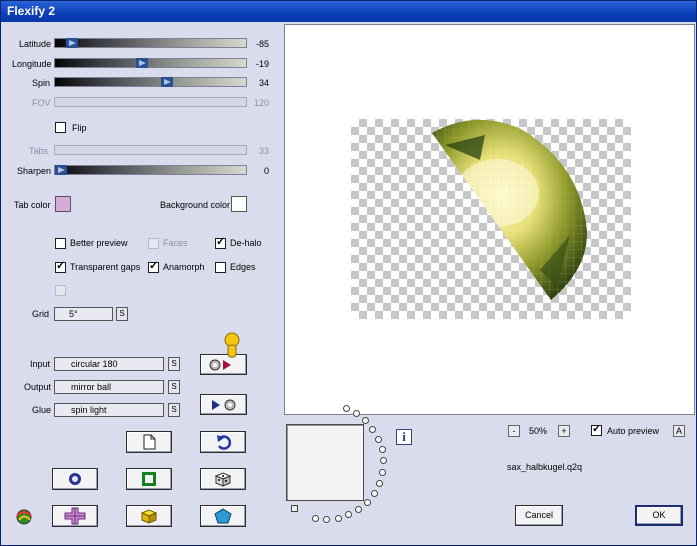 This screenshot has height=546, width=697. What do you see at coordinates (404, 437) in the screenshot?
I see `info-button: i` at bounding box center [404, 437].